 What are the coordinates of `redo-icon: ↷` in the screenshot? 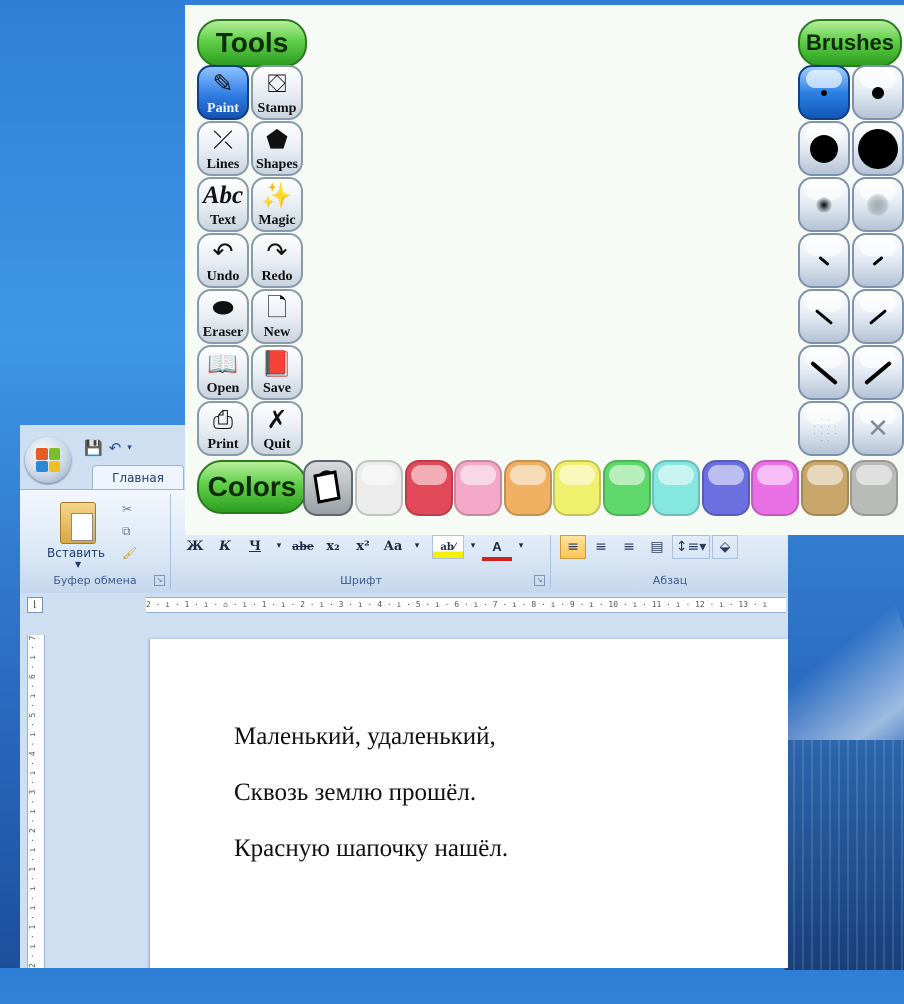 It's located at (277, 251).